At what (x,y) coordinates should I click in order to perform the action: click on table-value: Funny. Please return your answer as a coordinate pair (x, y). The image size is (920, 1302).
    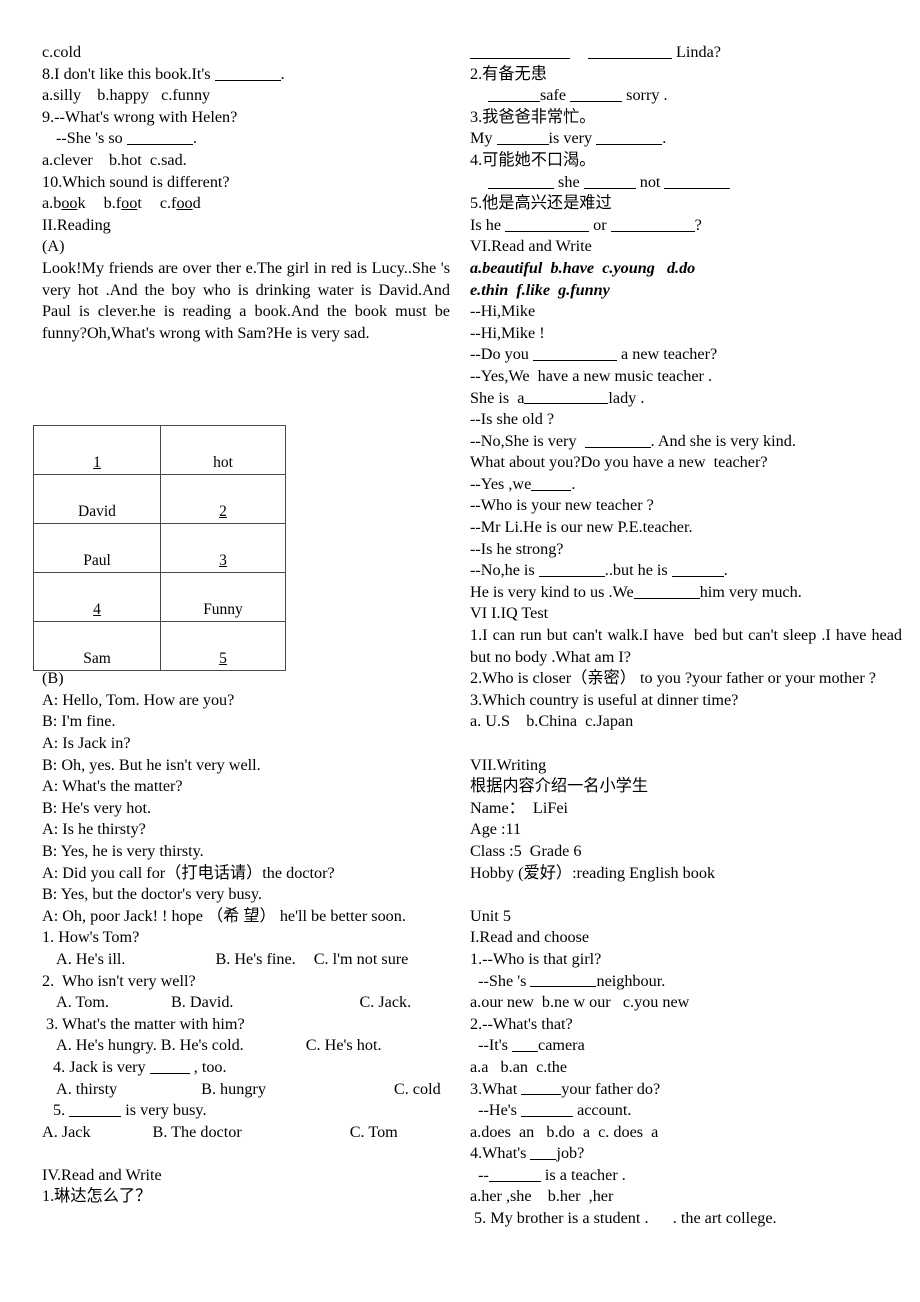
    Looking at the image, I should click on (223, 609).